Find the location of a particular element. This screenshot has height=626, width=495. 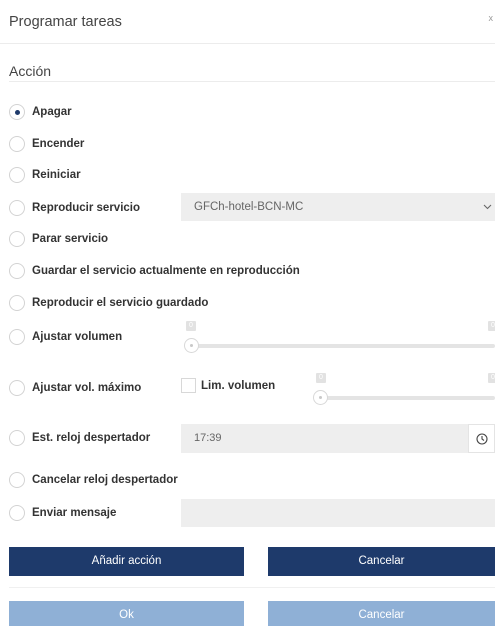

dialog-title: Programar tareas is located at coordinates (65, 22).